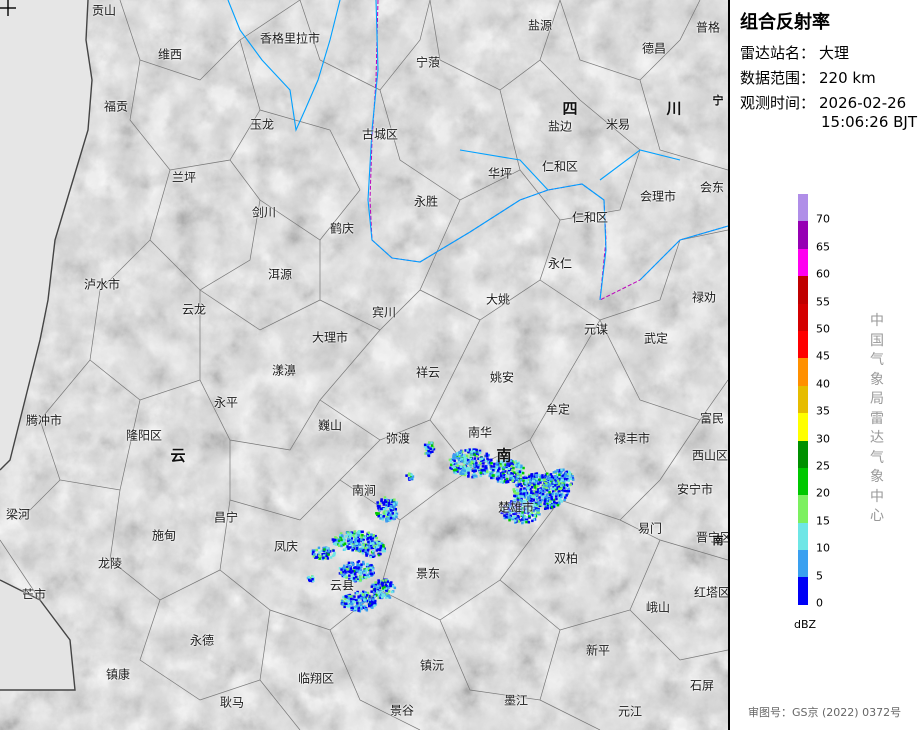 This screenshot has width=920, height=730. I want to click on place-label: 富民, so click(712, 418).